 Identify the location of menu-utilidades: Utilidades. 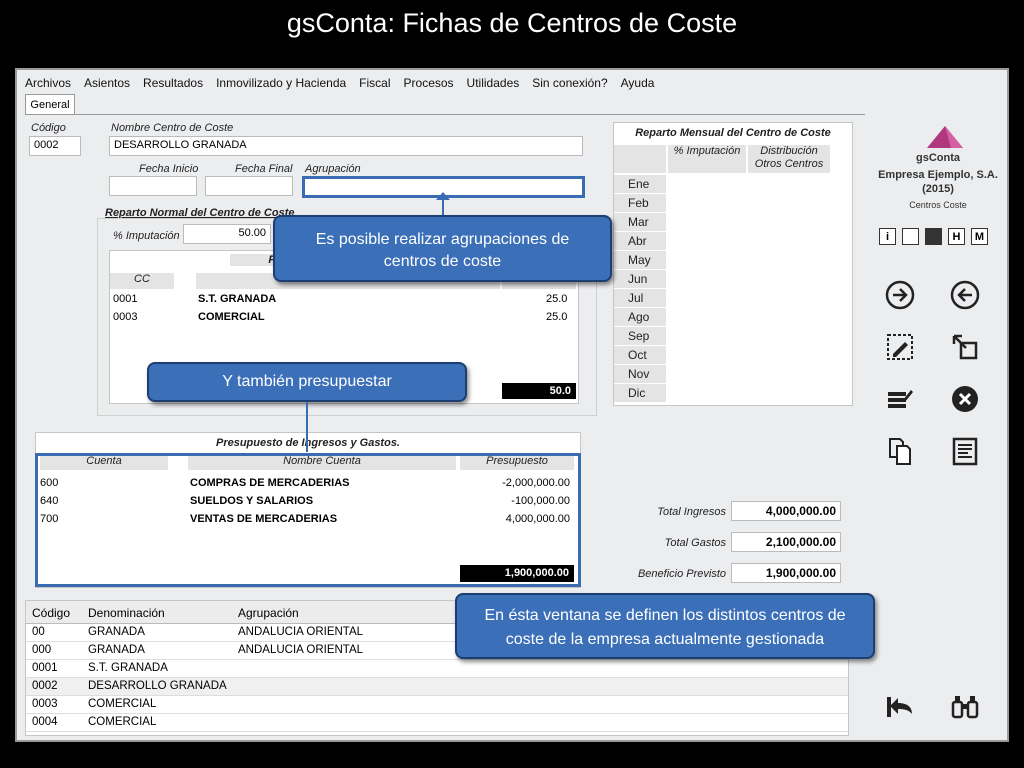
(493, 83).